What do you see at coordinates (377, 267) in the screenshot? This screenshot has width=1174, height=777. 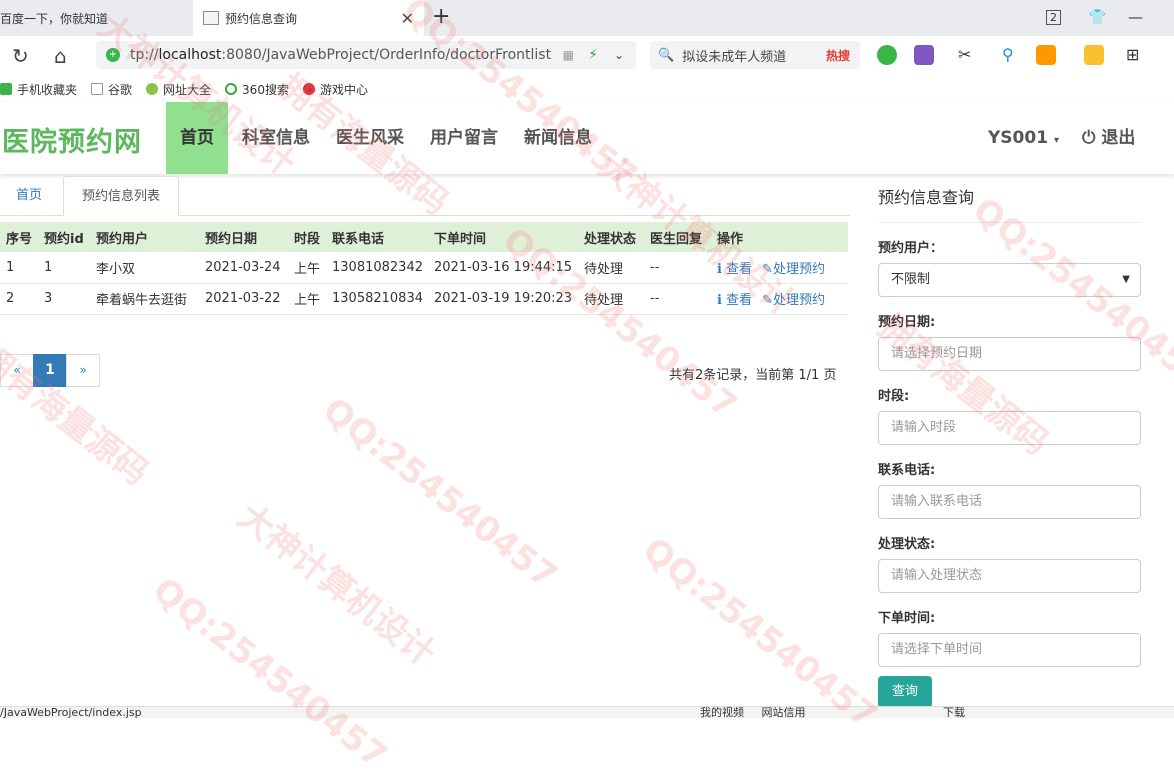 I see `cell-phone: 13081082342` at bounding box center [377, 267].